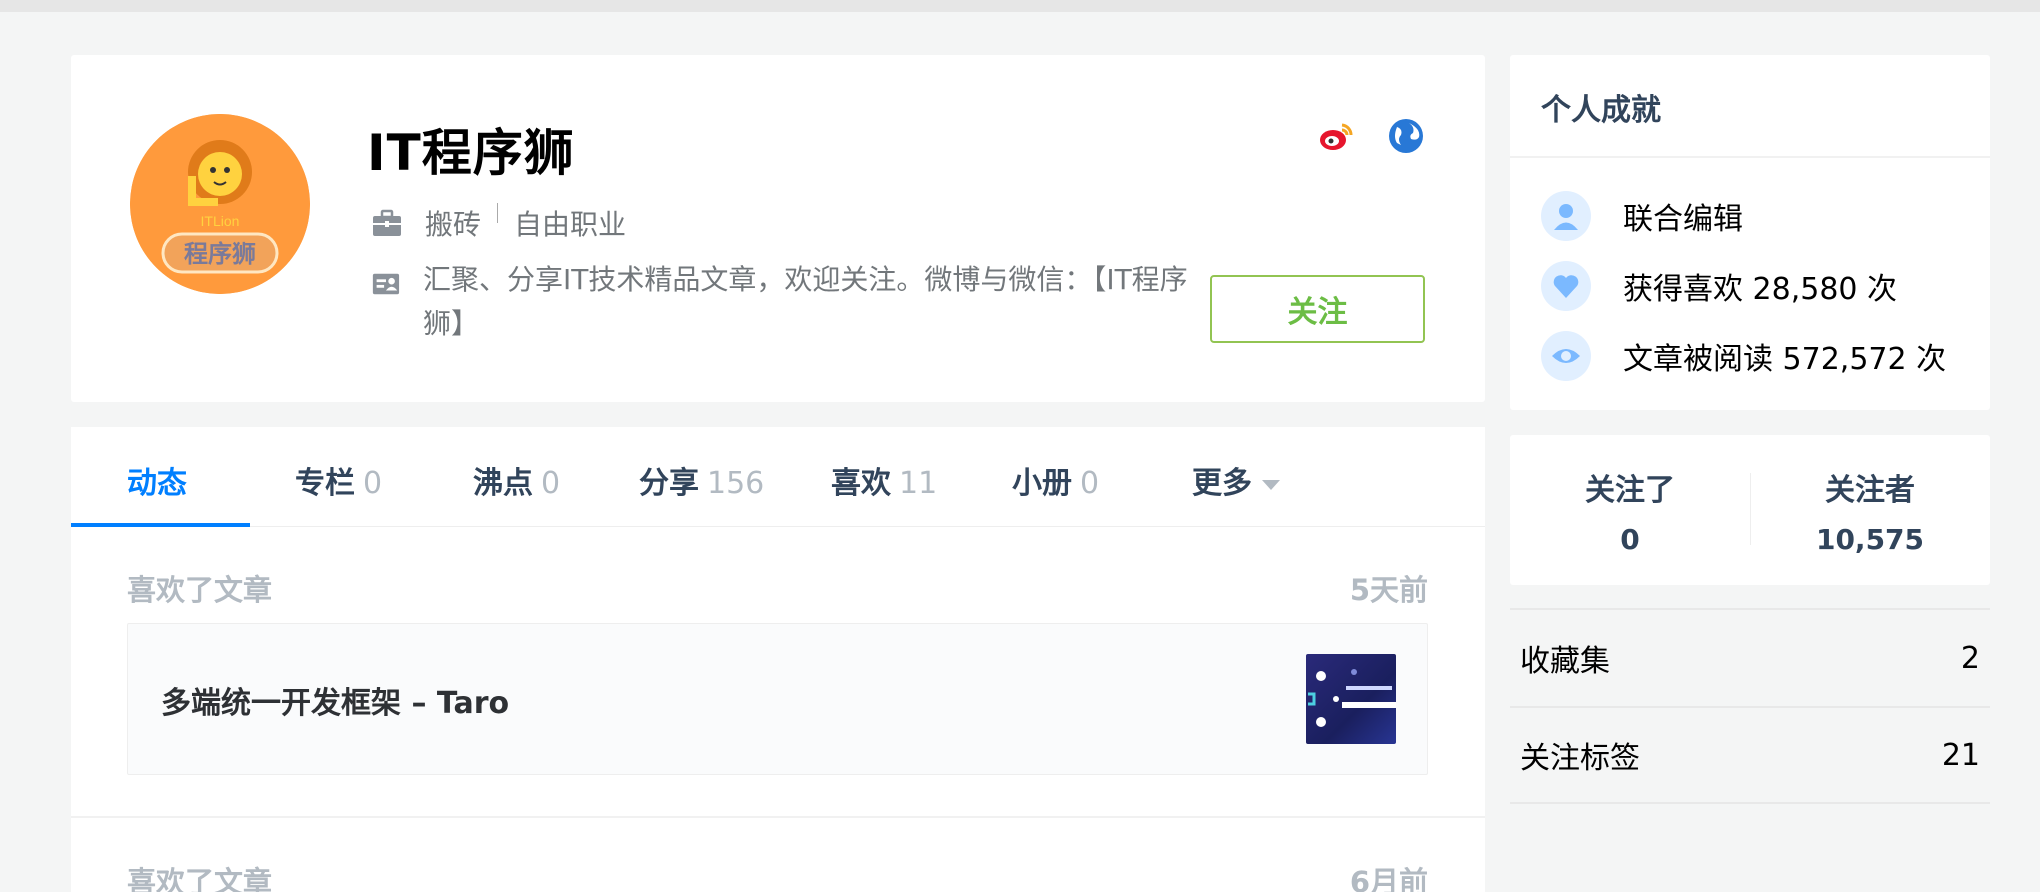 The width and height of the screenshot is (2040, 892). What do you see at coordinates (453, 224) in the screenshot?
I see `job-title: 搬砖` at bounding box center [453, 224].